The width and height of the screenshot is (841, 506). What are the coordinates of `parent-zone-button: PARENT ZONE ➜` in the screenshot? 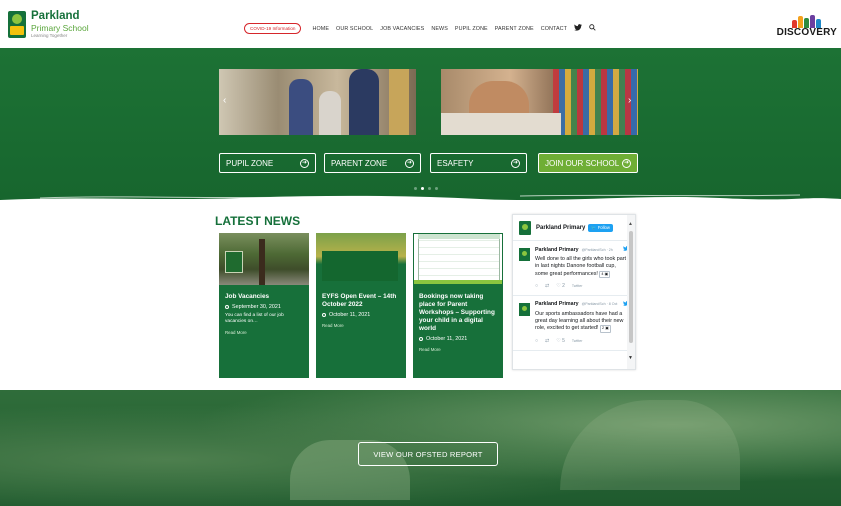 It's located at (372, 163).